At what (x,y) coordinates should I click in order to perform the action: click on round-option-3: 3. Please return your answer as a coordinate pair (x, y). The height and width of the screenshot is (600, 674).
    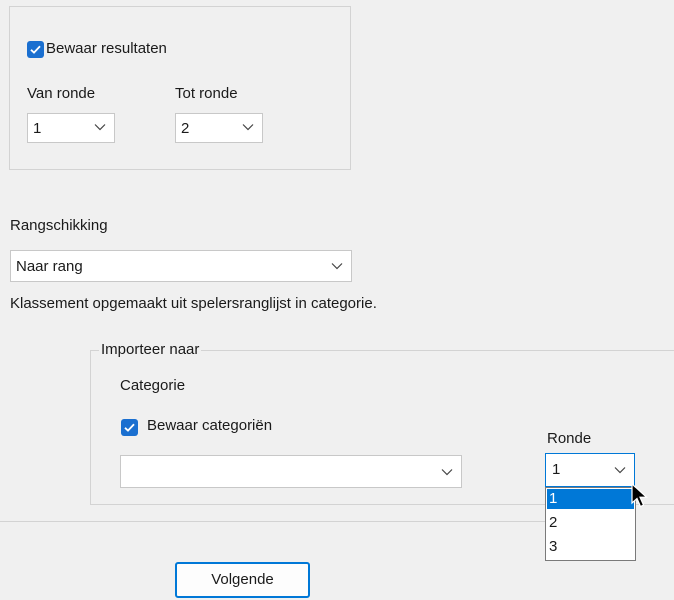
    Looking at the image, I should click on (590, 547).